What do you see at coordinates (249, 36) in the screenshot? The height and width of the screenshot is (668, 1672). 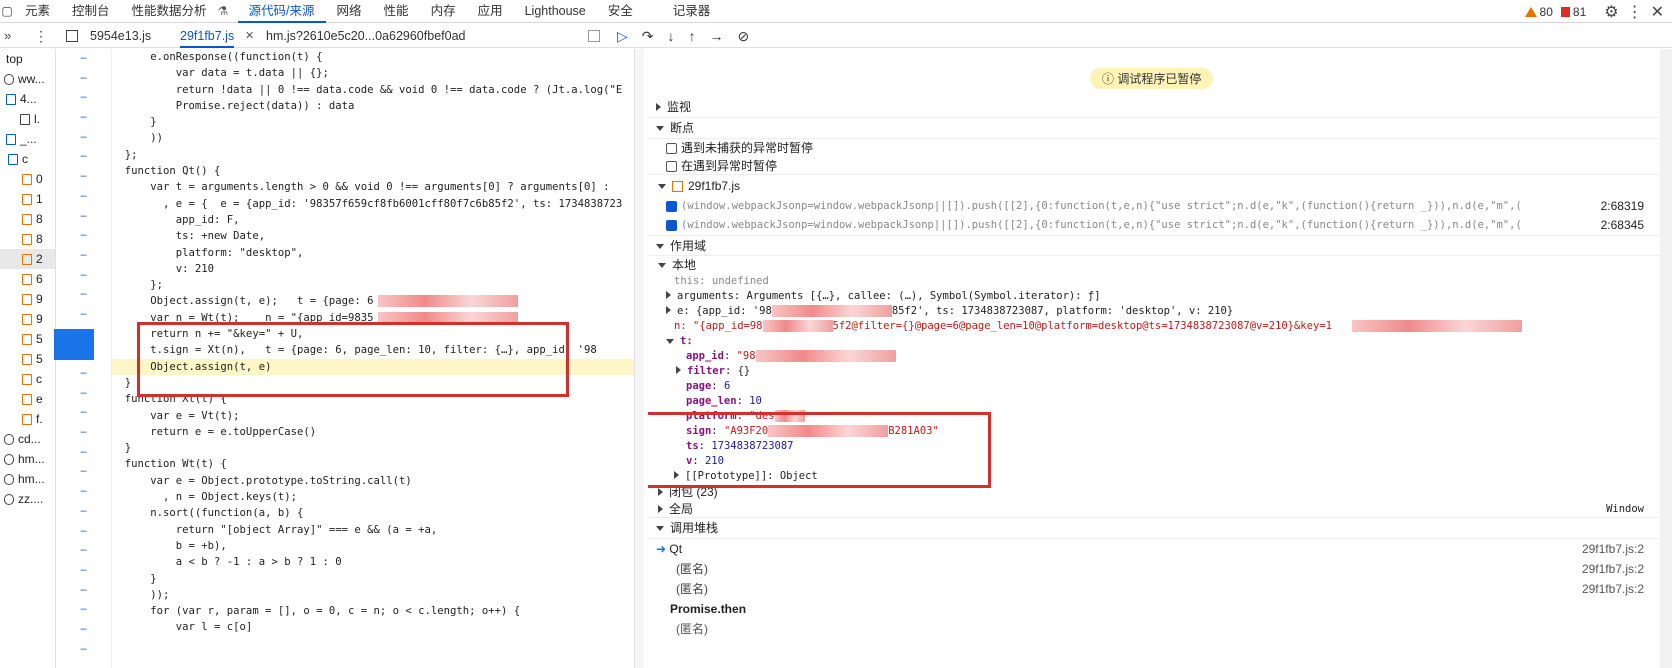 I see `close-tab-icon: ✕` at bounding box center [249, 36].